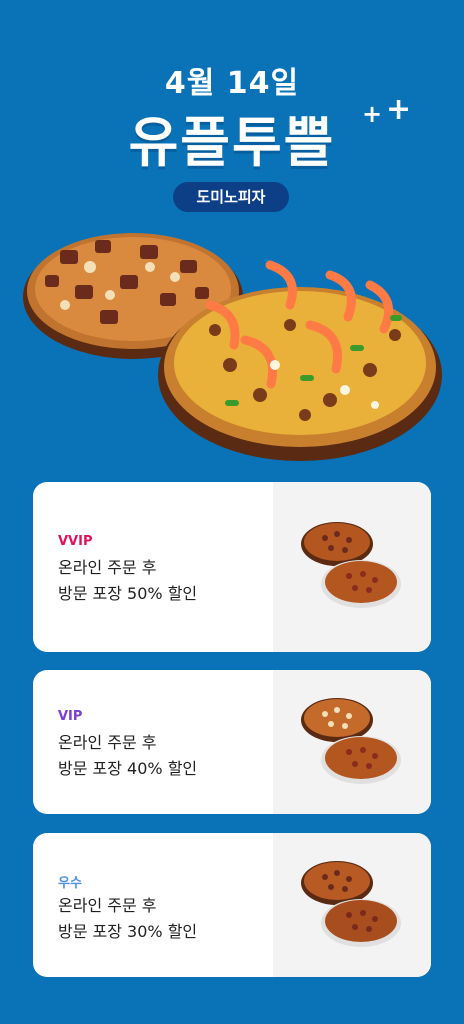  What do you see at coordinates (128, 931) in the screenshot?
I see `offer-line-2: 방문 포장 30% 할인` at bounding box center [128, 931].